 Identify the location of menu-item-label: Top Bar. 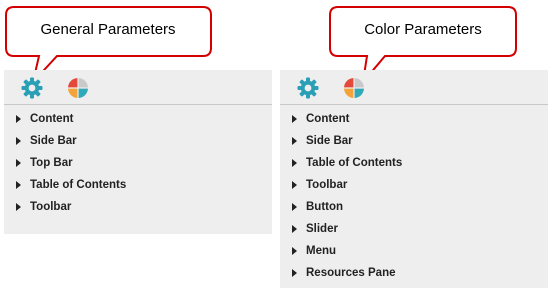
(51, 163).